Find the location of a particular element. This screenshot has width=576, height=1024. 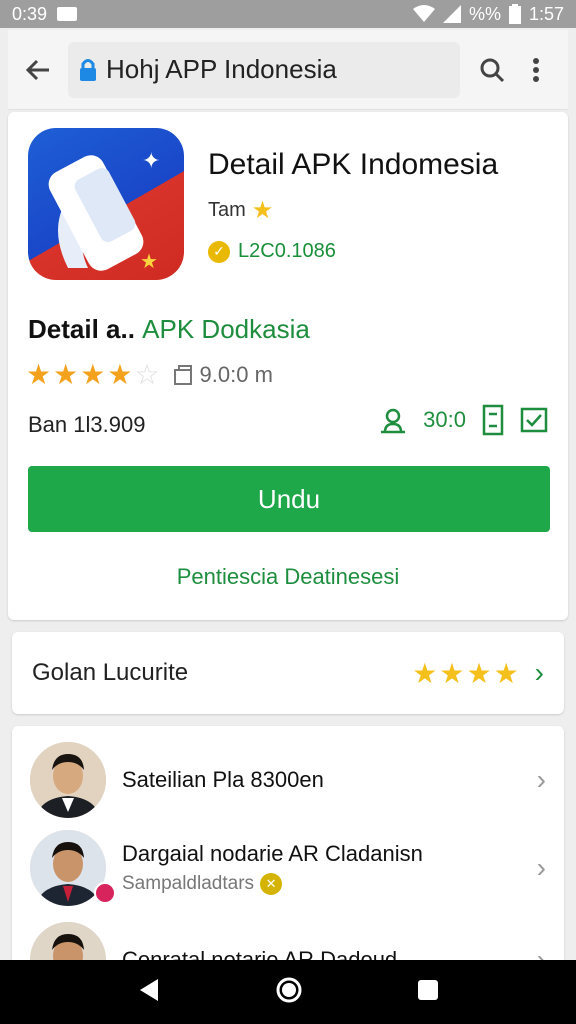

checkbox-icon is located at coordinates (534, 420).